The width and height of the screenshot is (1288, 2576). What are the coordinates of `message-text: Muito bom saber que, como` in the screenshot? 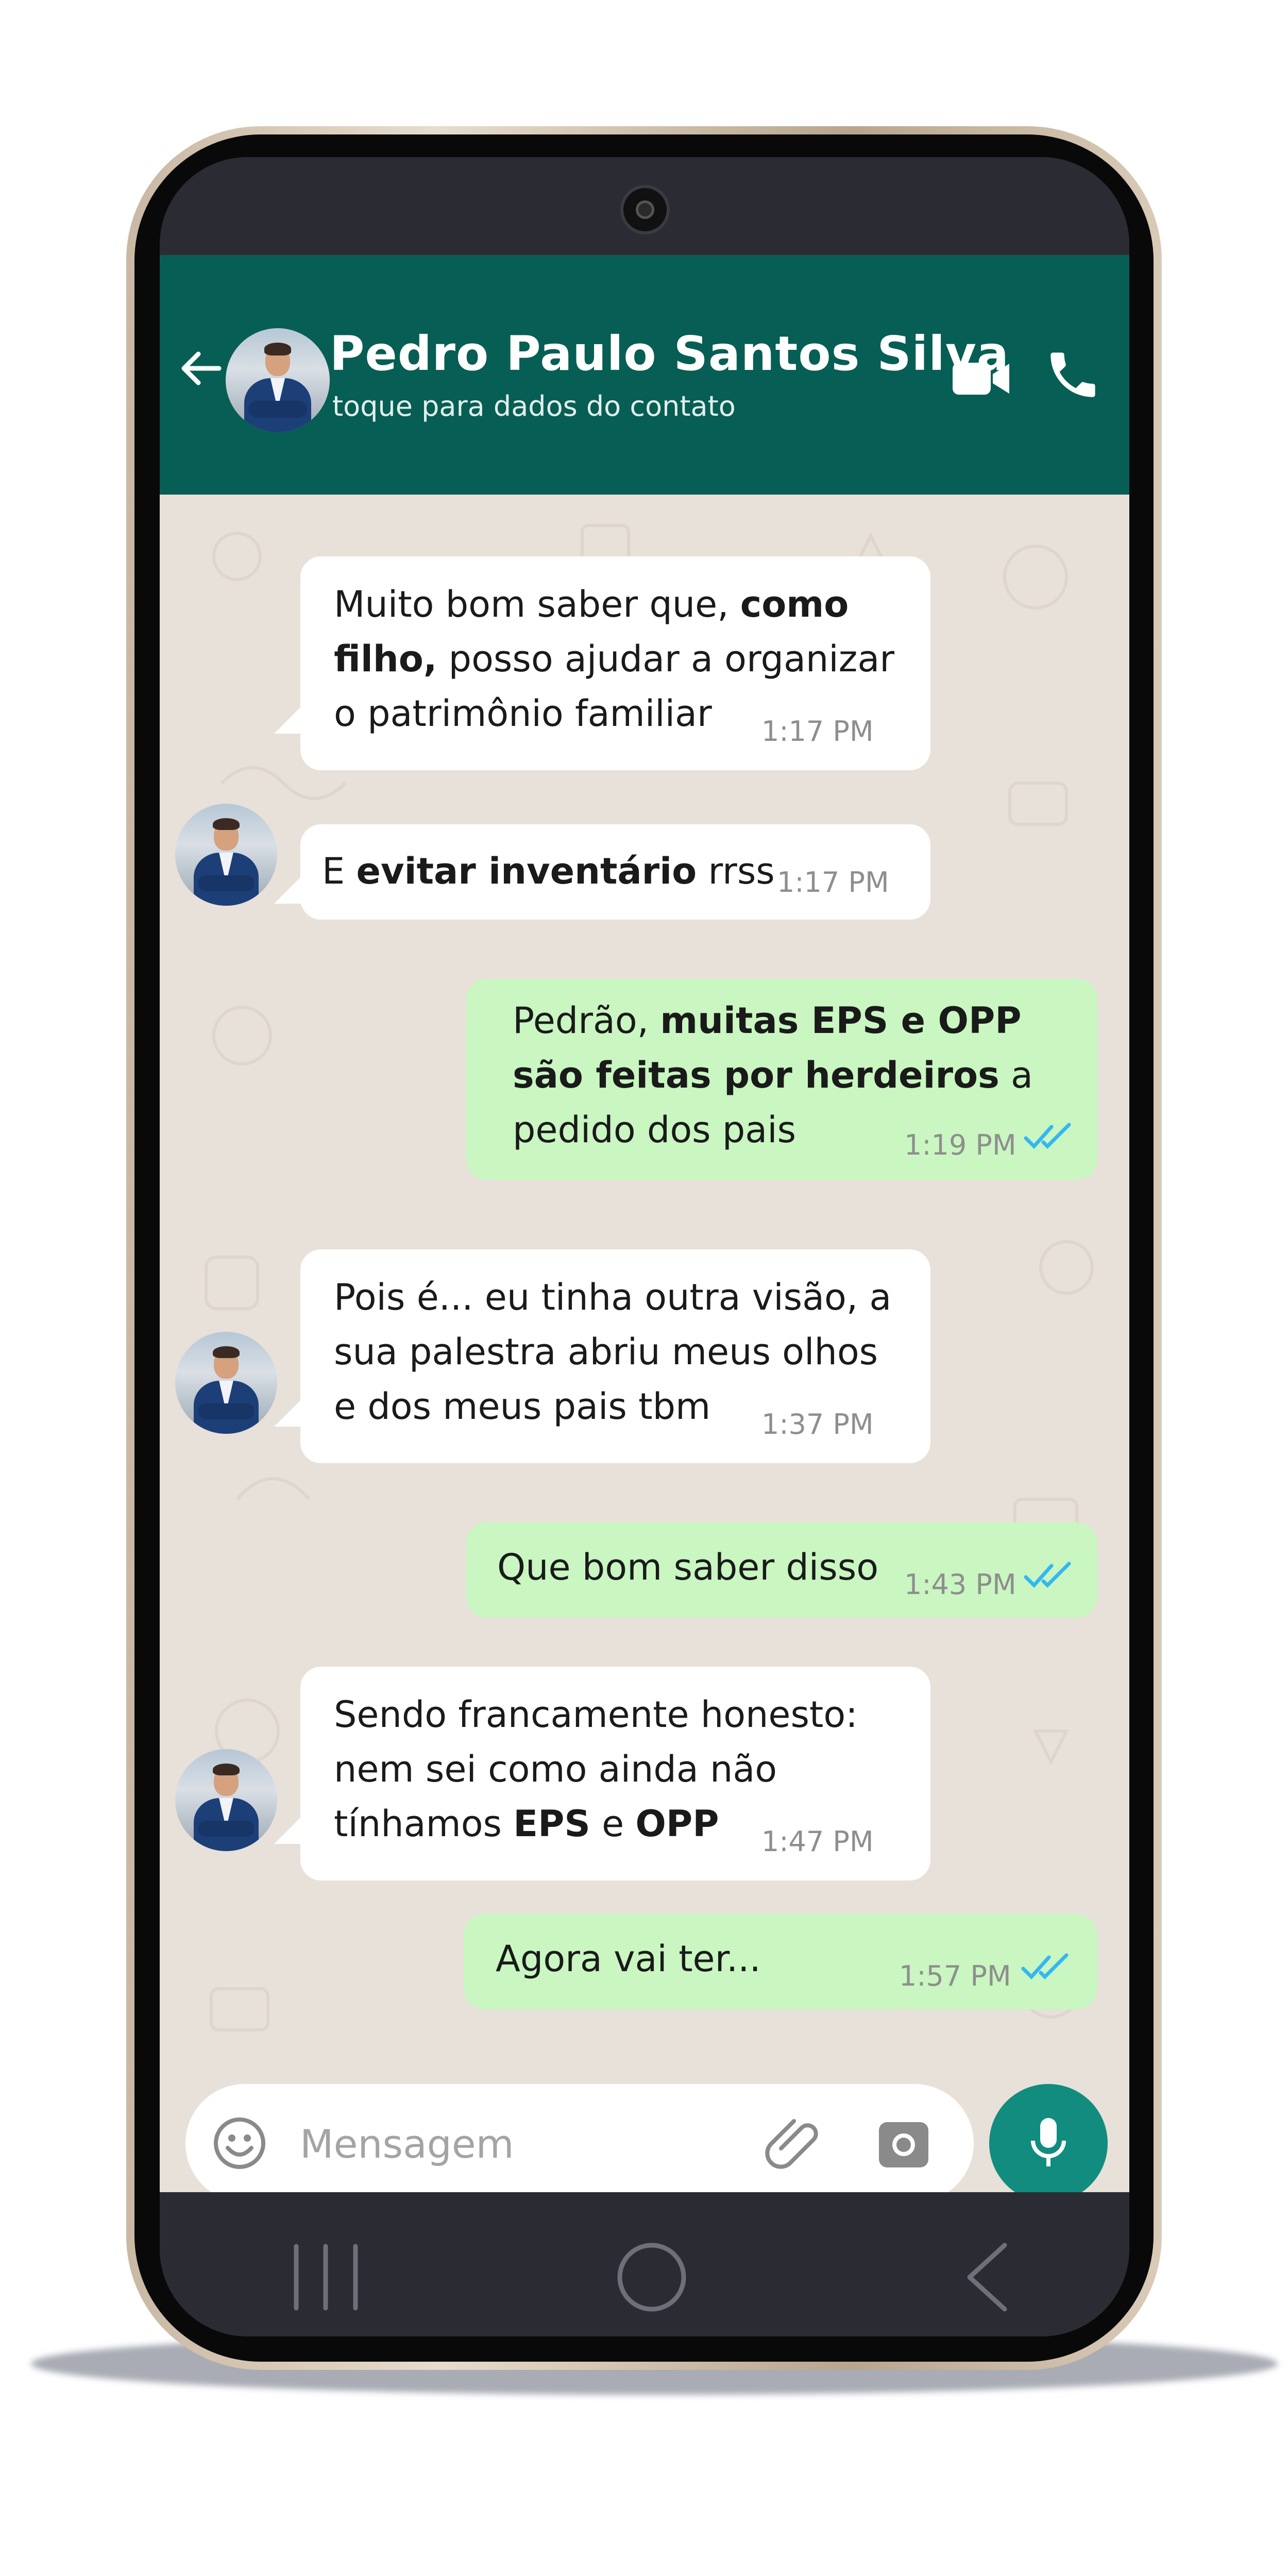 It's located at (591, 604).